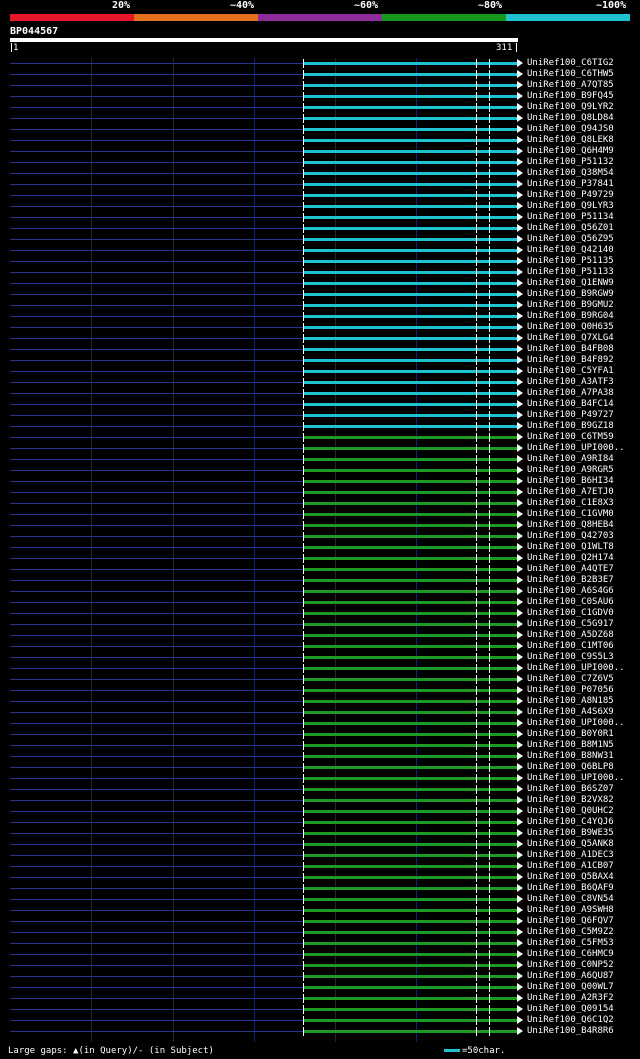 Image resolution: width=640 pixels, height=1059 pixels. What do you see at coordinates (320, 822) in the screenshot?
I see `hit-row: UniRef100_C4YQJ6` at bounding box center [320, 822].